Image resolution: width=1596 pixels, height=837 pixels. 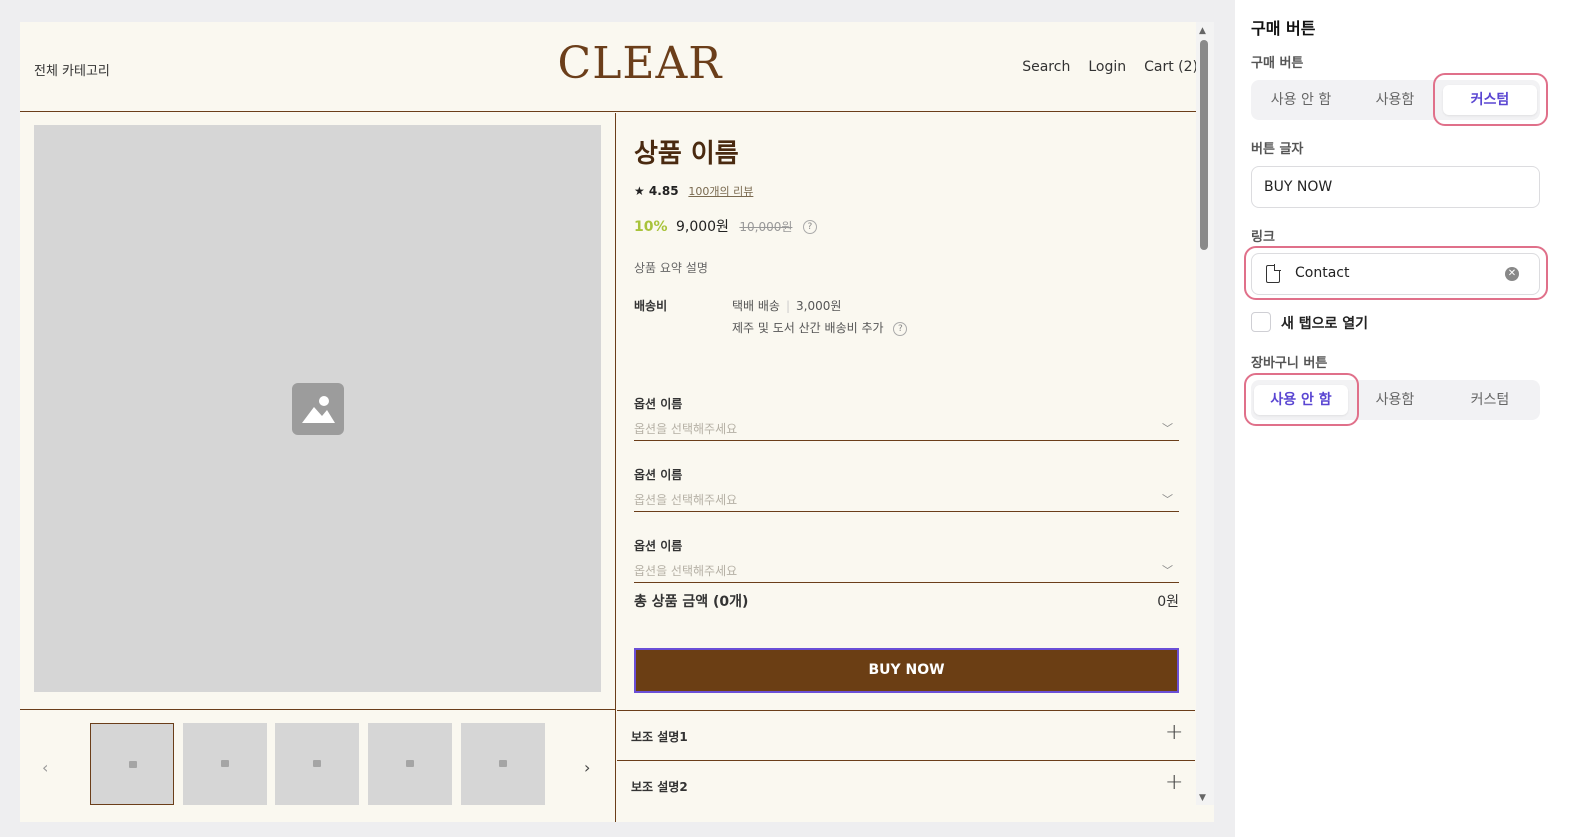 What do you see at coordinates (1277, 63) in the screenshot?
I see `buy-button-label: 구매 버튼` at bounding box center [1277, 63].